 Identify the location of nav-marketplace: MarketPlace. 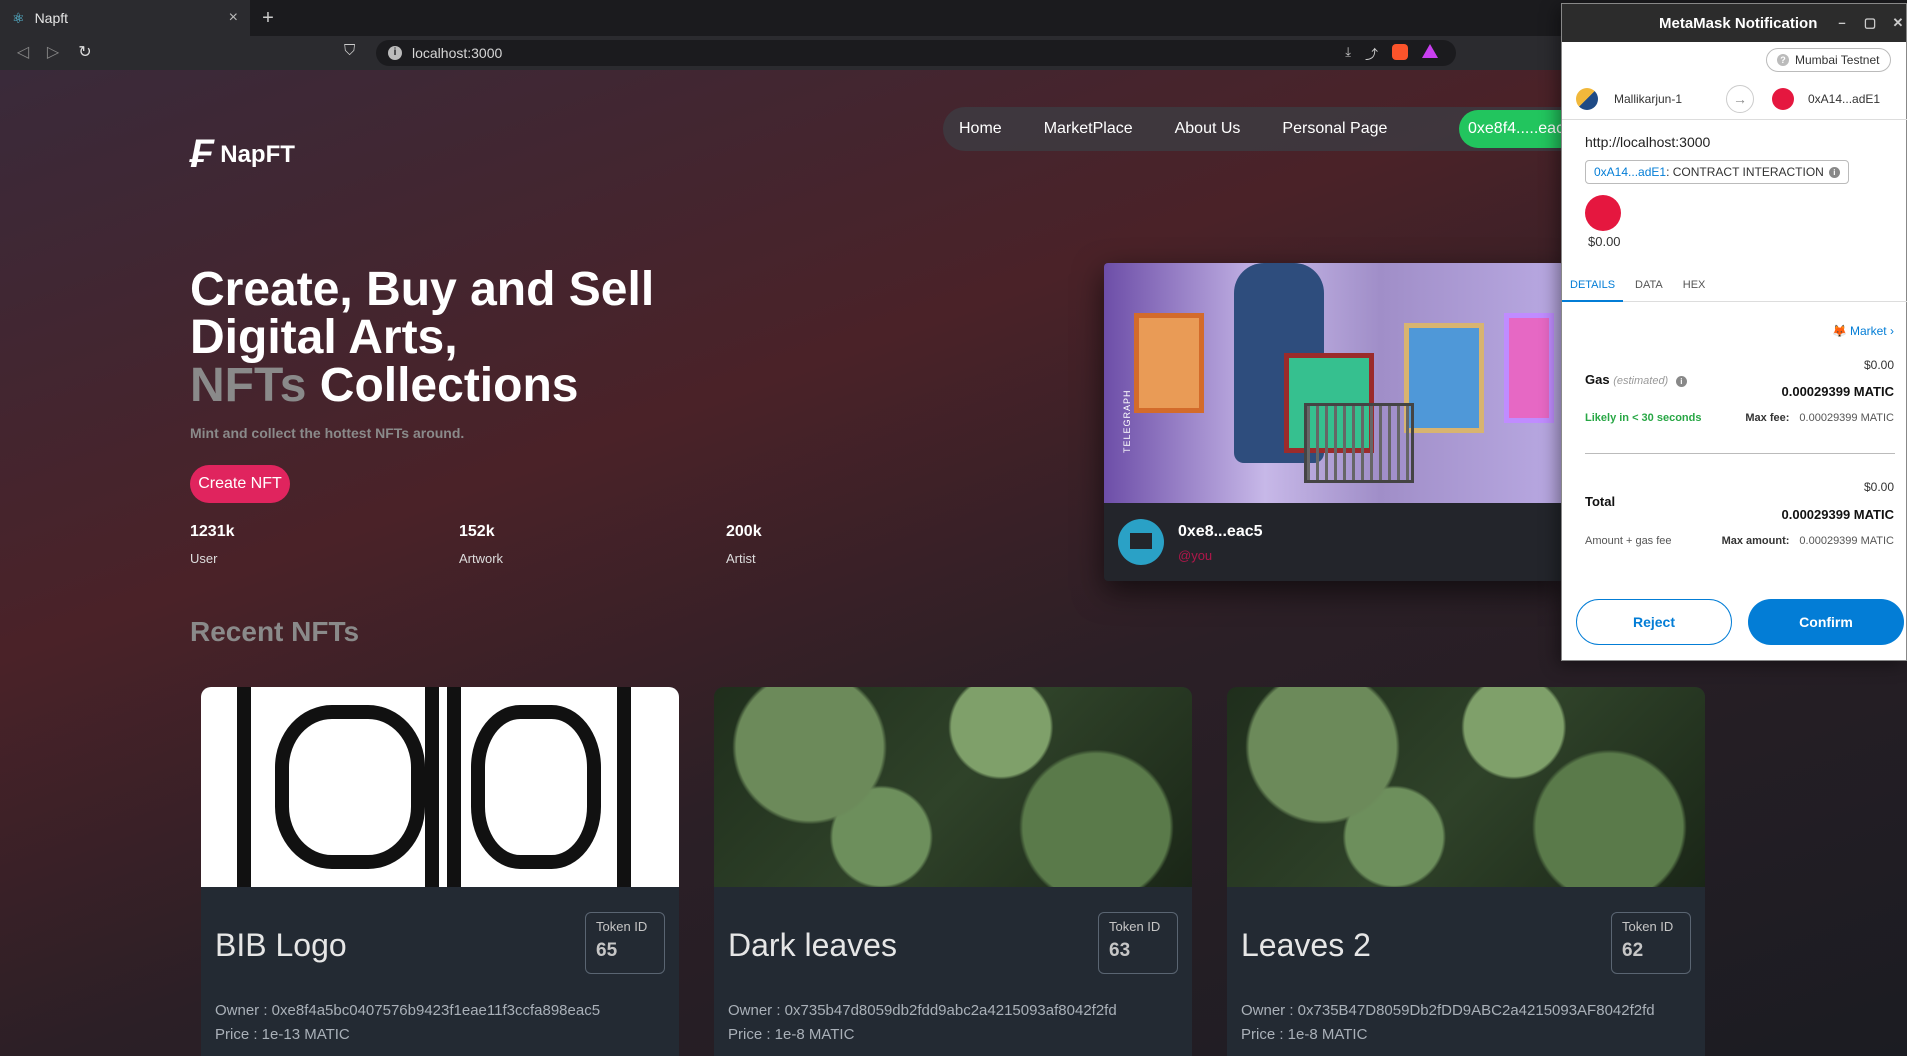
(1088, 129).